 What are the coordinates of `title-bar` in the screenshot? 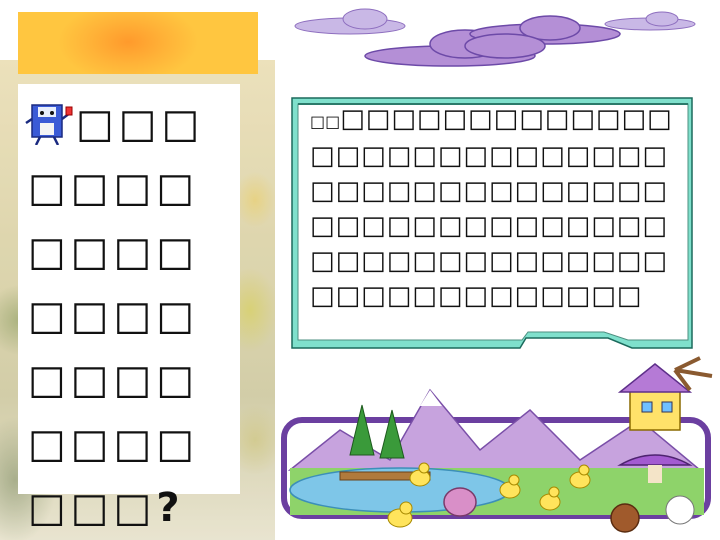 It's located at (138, 43).